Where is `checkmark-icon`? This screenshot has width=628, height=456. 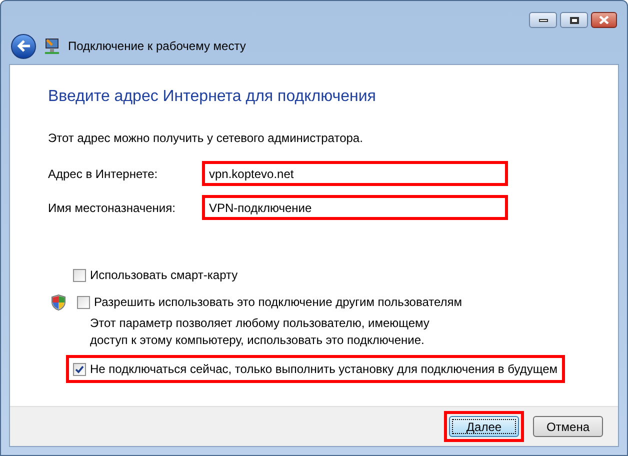 checkmark-icon is located at coordinates (79, 369).